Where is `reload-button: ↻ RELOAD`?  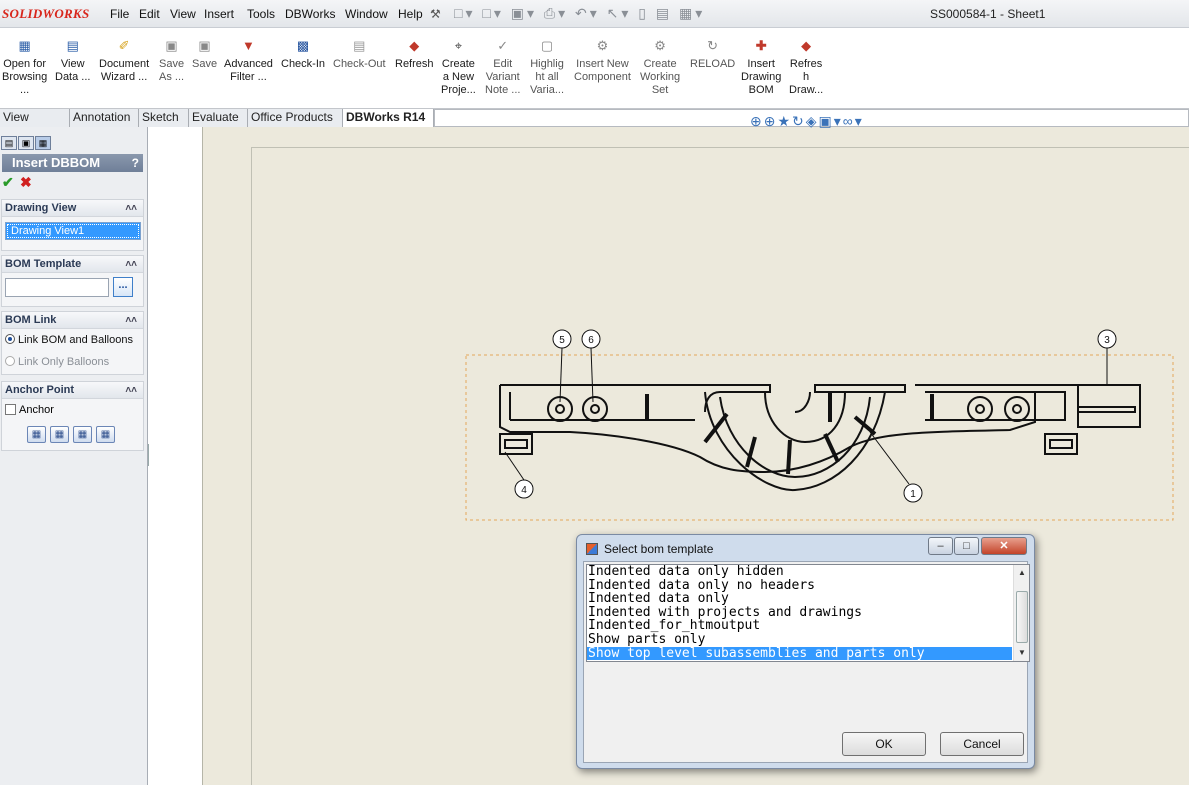 reload-button: ↻ RELOAD is located at coordinates (712, 54).